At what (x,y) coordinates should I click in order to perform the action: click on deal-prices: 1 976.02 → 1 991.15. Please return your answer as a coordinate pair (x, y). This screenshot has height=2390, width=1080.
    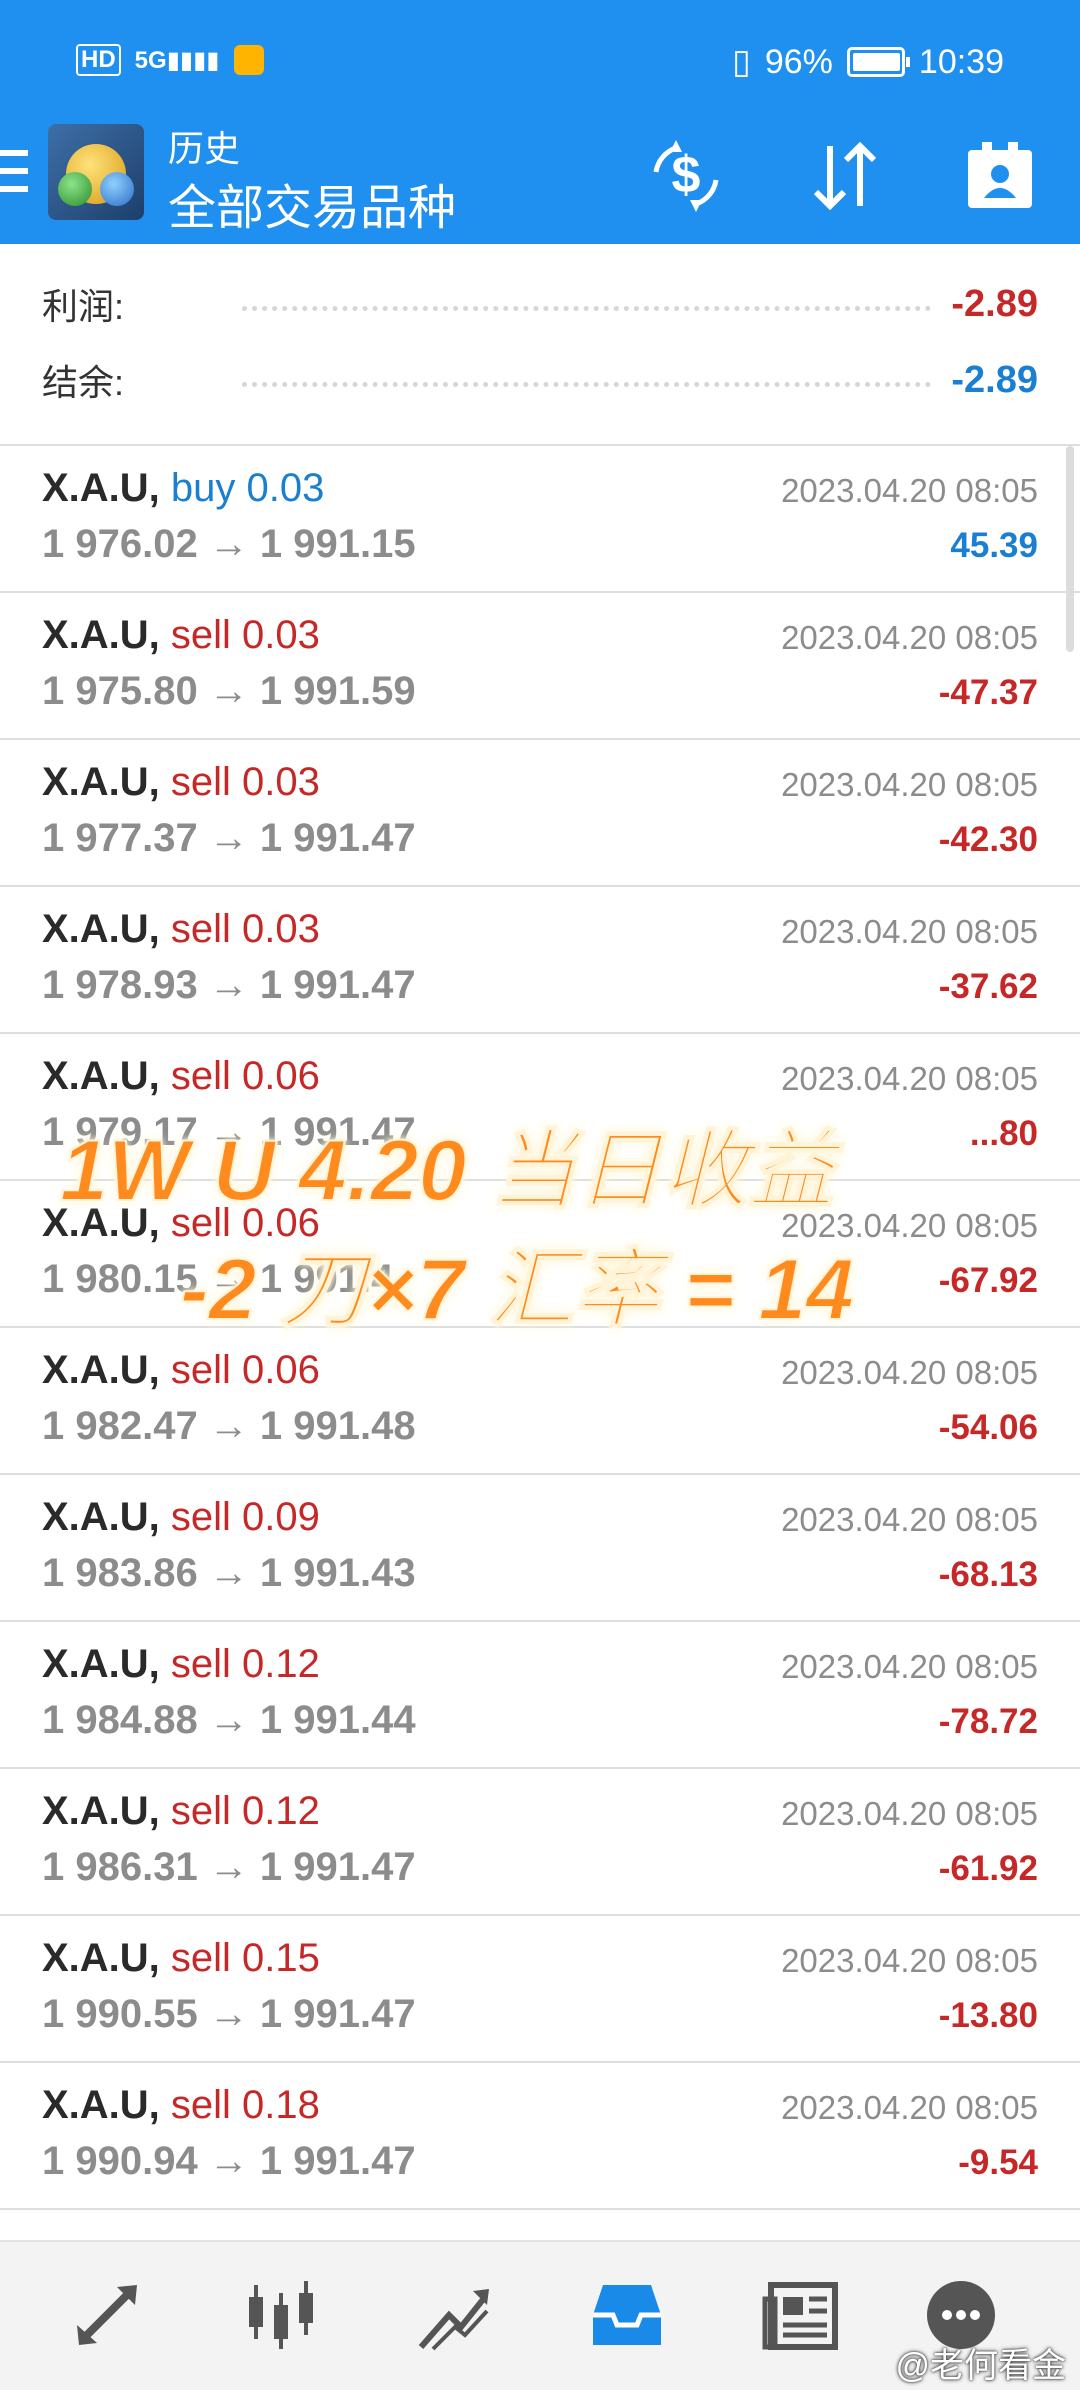
    Looking at the image, I should click on (229, 544).